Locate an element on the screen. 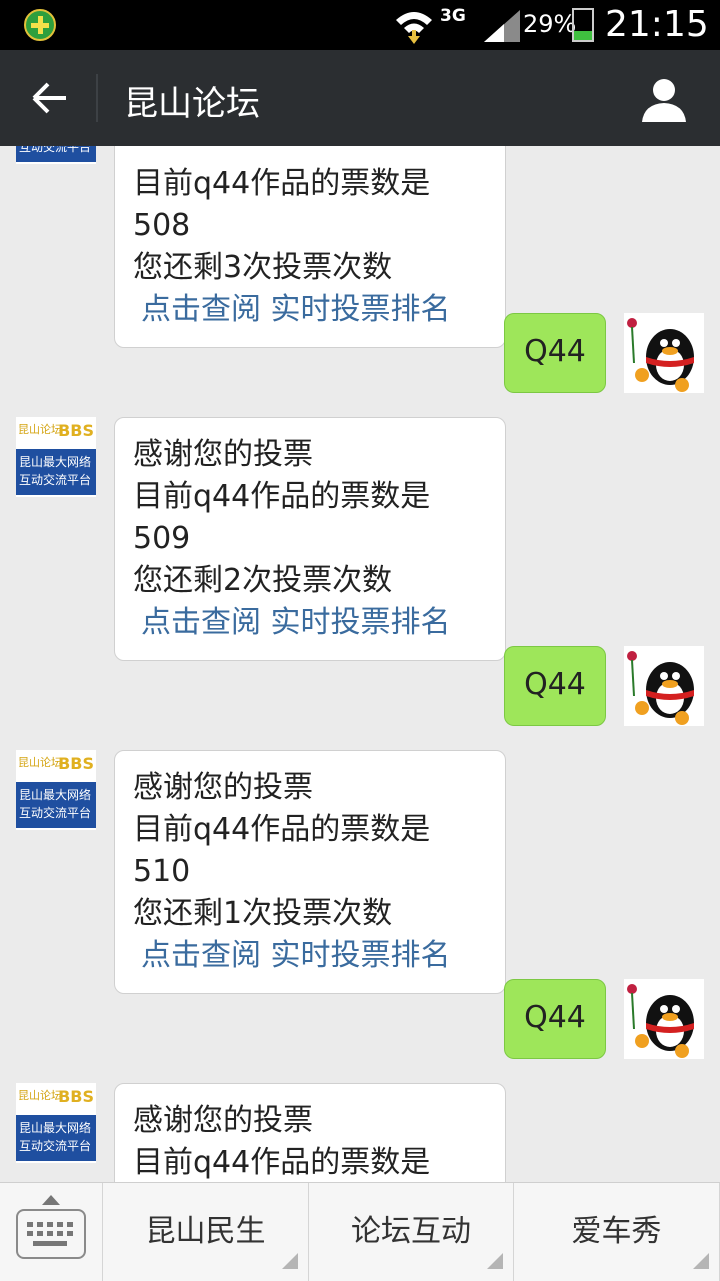 The width and height of the screenshot is (720, 1281). menu-item-kunshan-life: 昆山民生 is located at coordinates (206, 1232).